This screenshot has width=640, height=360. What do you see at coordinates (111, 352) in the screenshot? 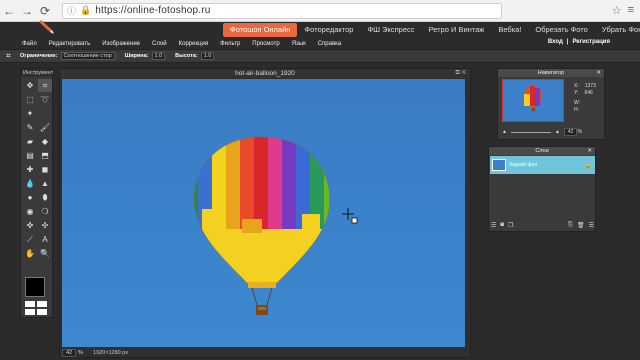
I see `image-size: 1920×1280 px` at bounding box center [111, 352].